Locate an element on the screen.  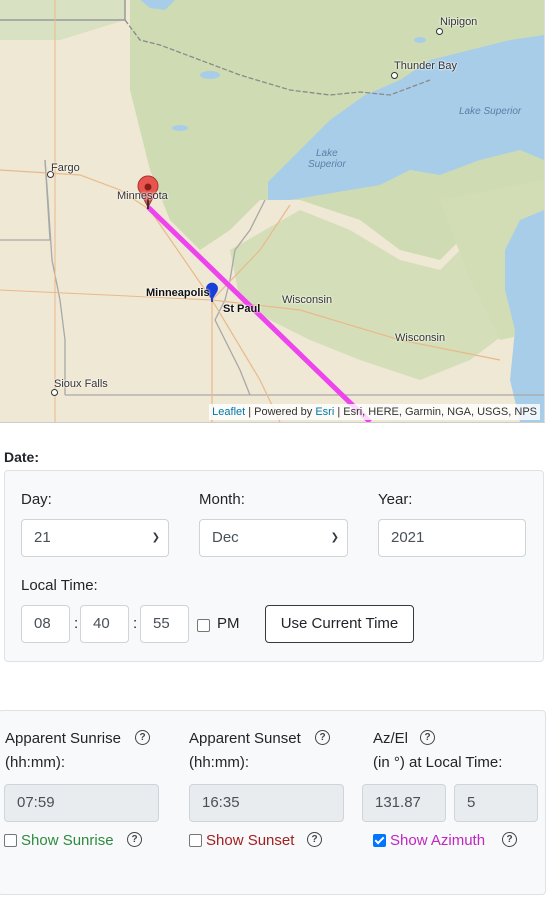
sunset-unit: (hh:mm): is located at coordinates (219, 762).